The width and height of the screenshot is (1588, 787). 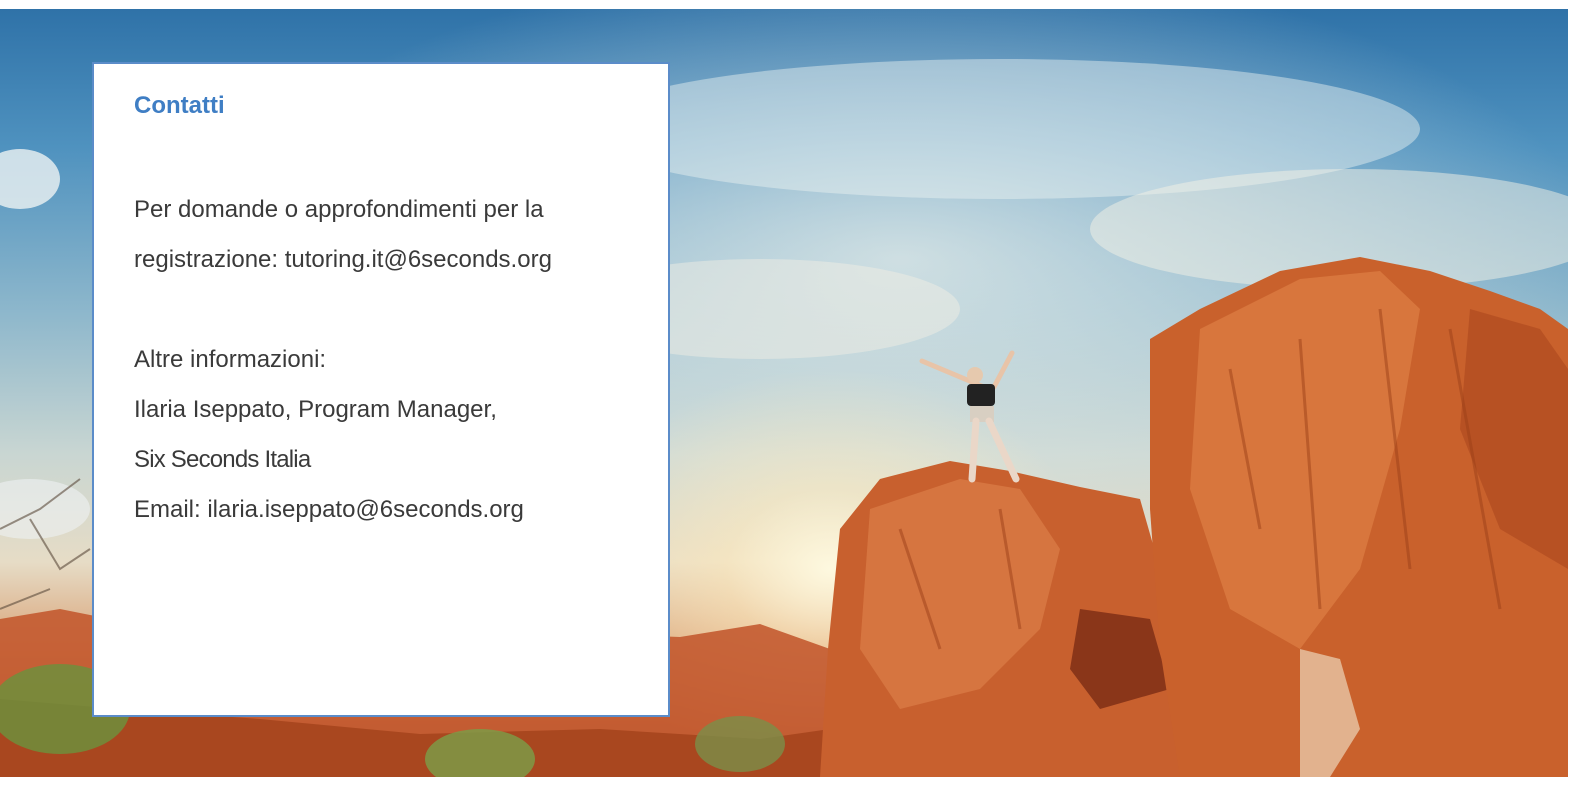 What do you see at coordinates (230, 359) in the screenshot?
I see `more-info-label: Altre informazioni:` at bounding box center [230, 359].